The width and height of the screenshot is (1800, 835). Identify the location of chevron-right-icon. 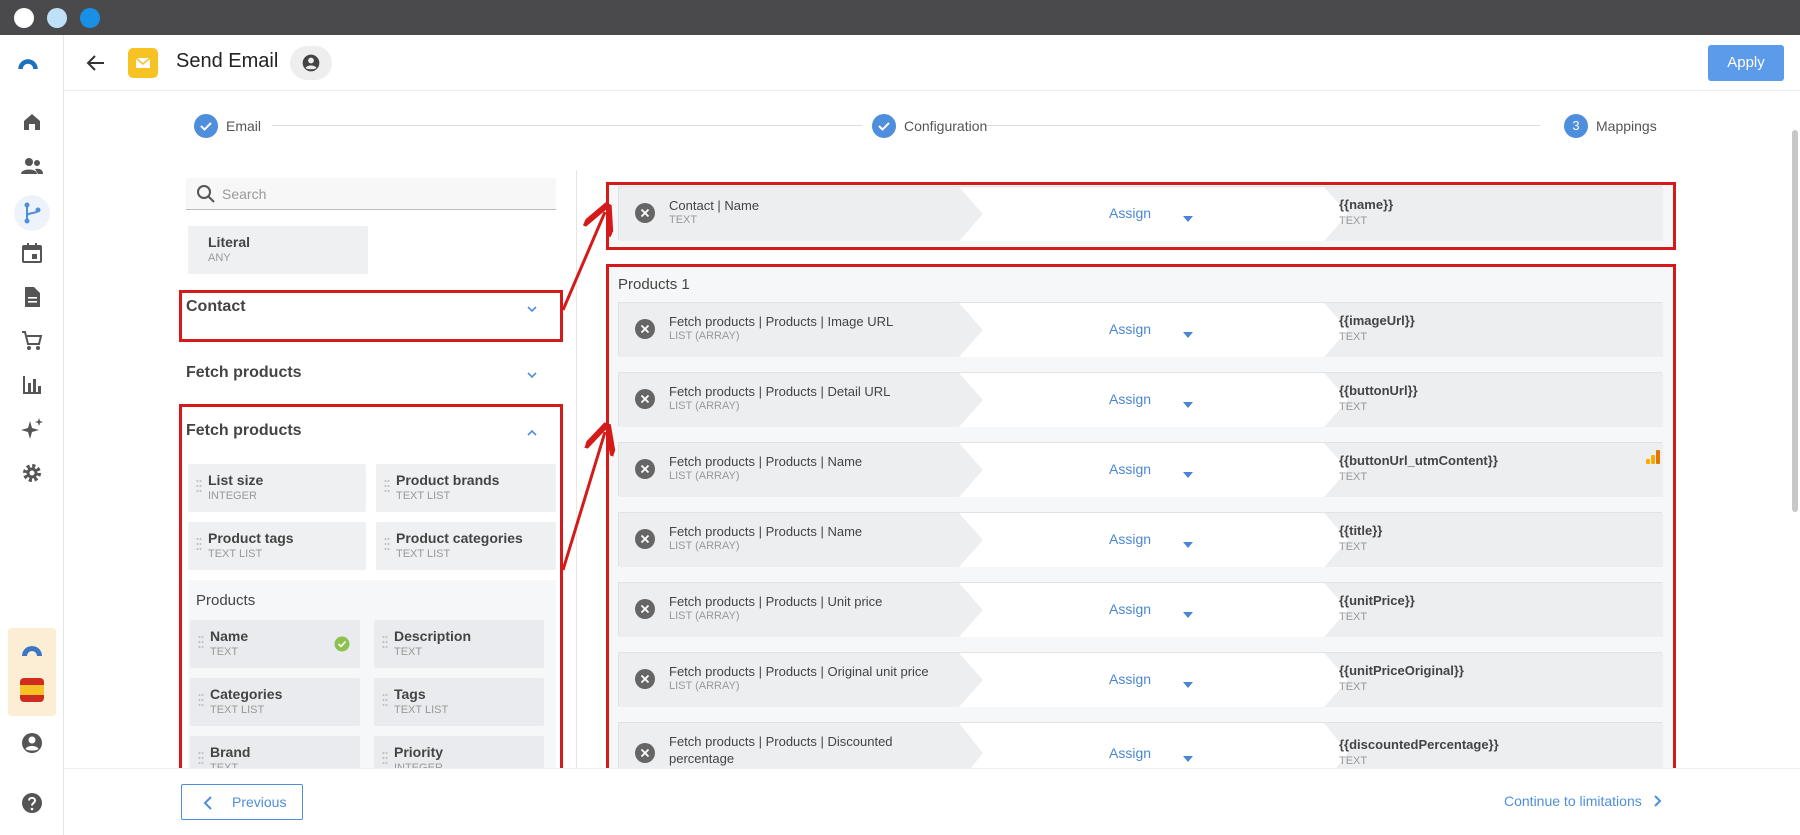
(1657, 801).